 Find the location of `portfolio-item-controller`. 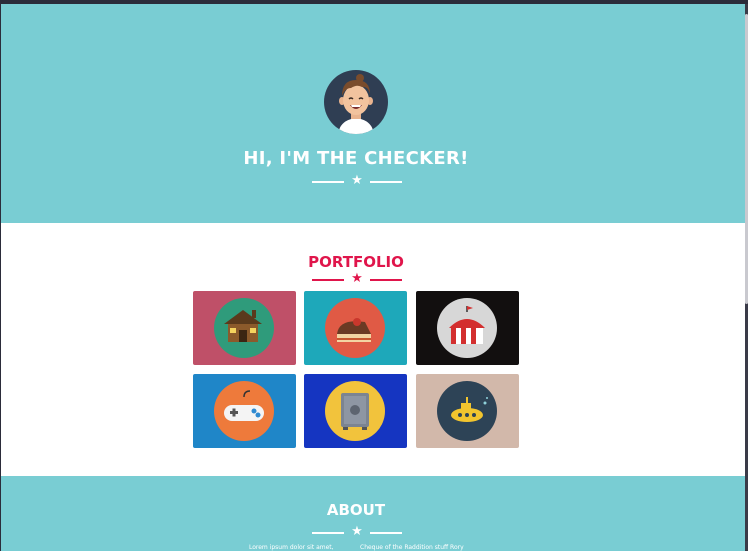

portfolio-item-controller is located at coordinates (244, 411).